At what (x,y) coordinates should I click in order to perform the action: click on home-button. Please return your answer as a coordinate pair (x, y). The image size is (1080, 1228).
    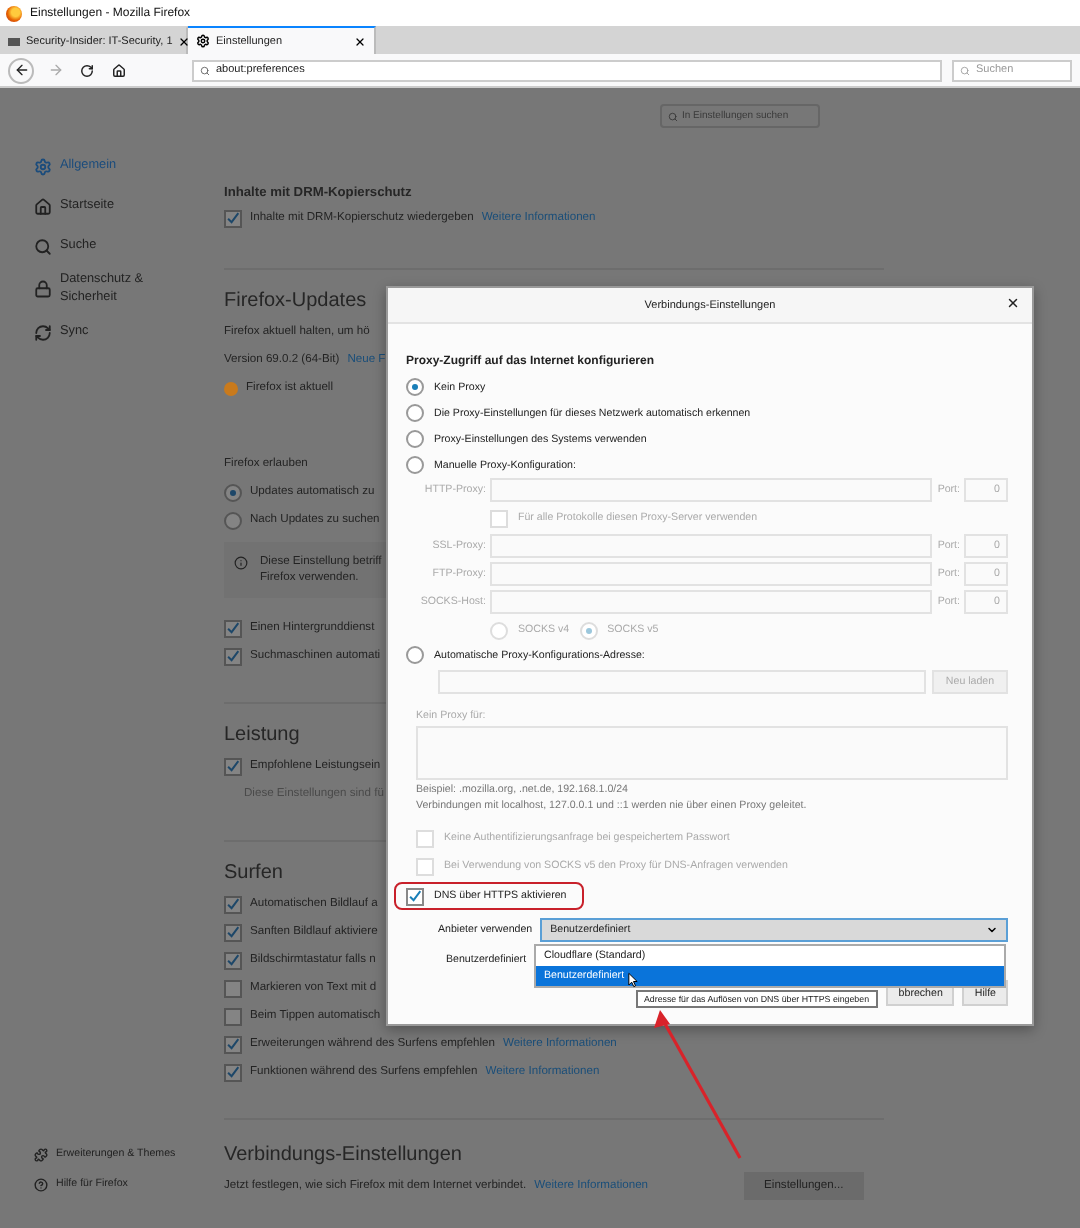
    Looking at the image, I should click on (119, 70).